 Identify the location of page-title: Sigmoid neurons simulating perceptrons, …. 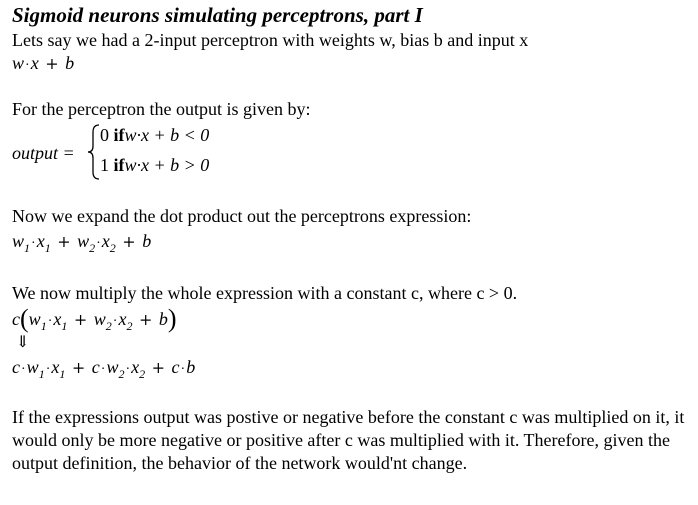
(217, 15).